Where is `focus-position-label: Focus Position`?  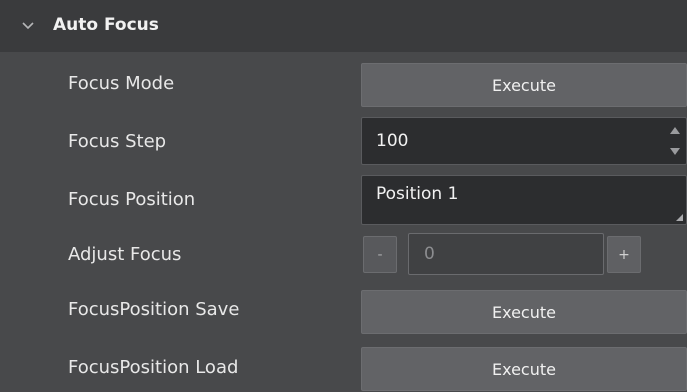
focus-position-label: Focus Position is located at coordinates (132, 199).